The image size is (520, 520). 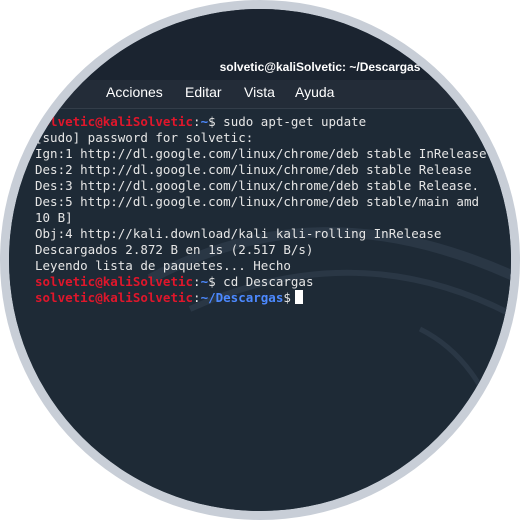 I want to click on menu-vista: Vista, so click(x=259, y=92).